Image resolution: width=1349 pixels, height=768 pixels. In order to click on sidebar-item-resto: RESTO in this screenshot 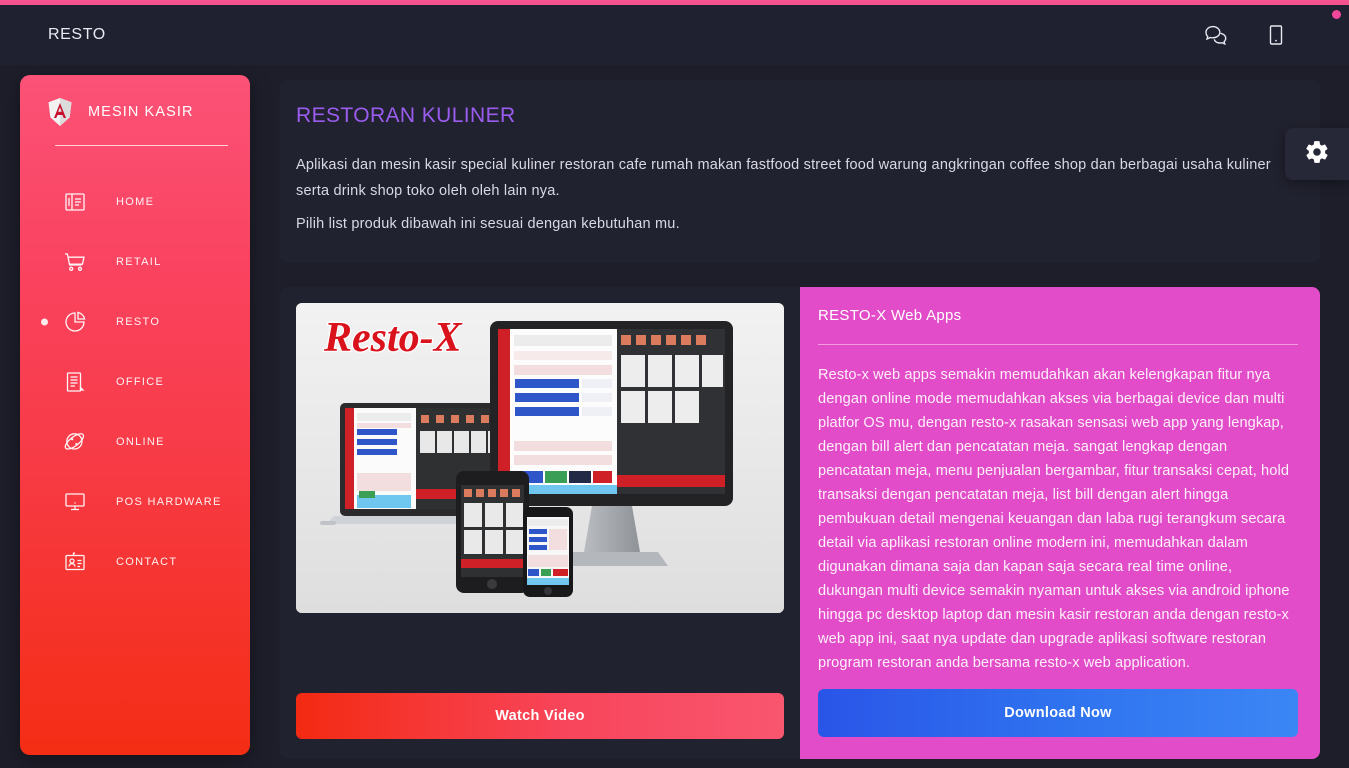, I will do `click(135, 322)`.